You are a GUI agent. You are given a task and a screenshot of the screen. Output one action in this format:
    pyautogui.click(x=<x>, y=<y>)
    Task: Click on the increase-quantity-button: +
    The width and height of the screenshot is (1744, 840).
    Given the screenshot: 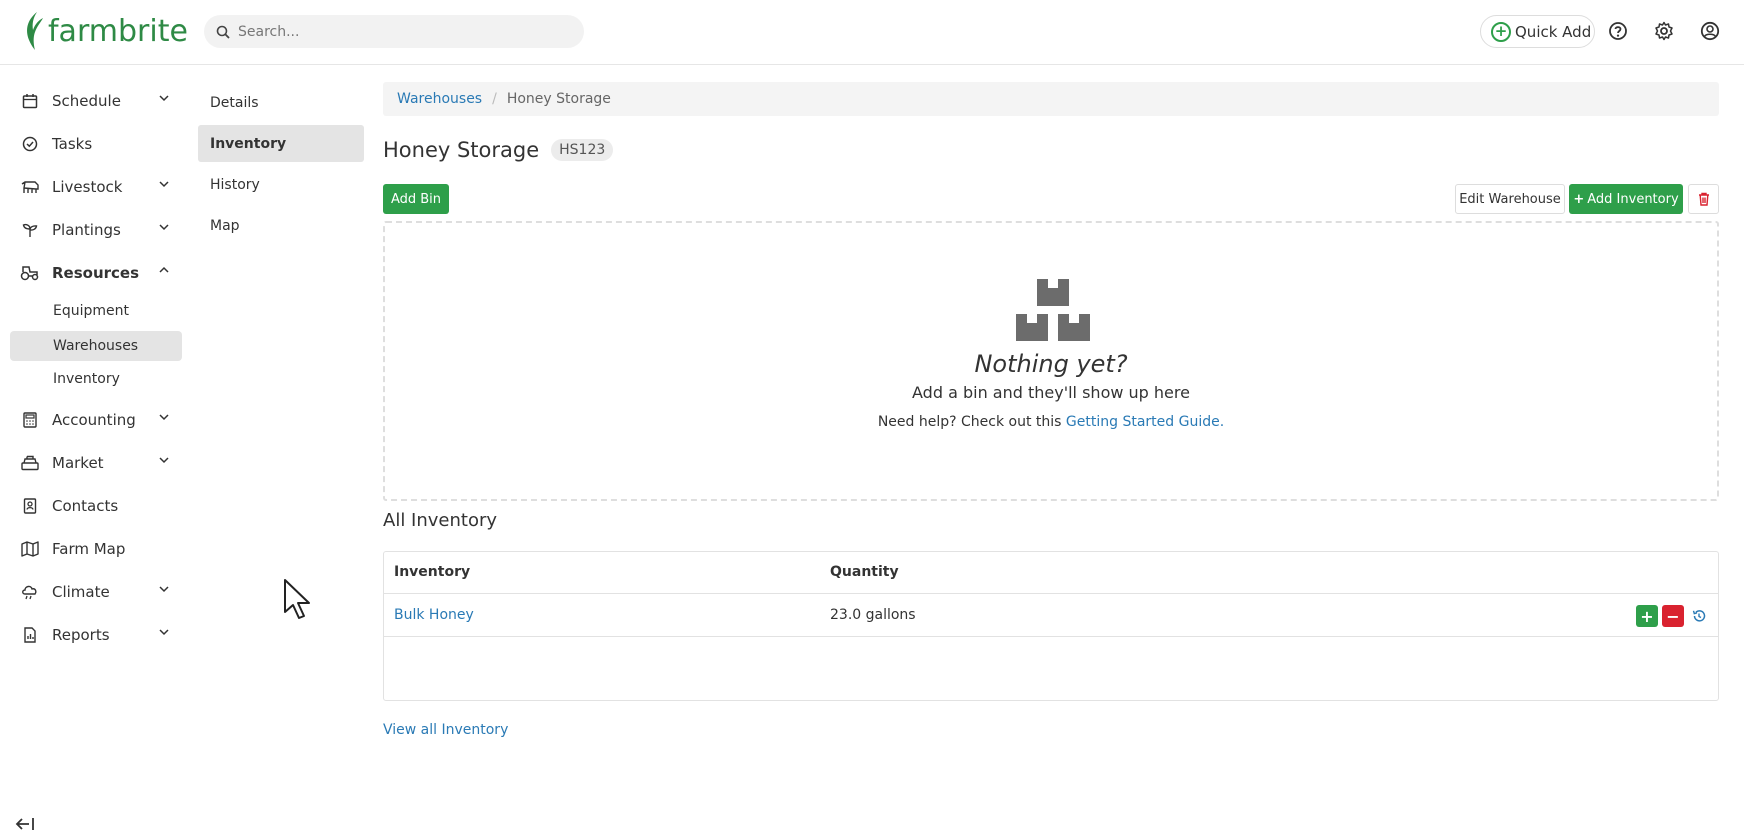 What is the action you would take?
    pyautogui.click(x=1647, y=616)
    